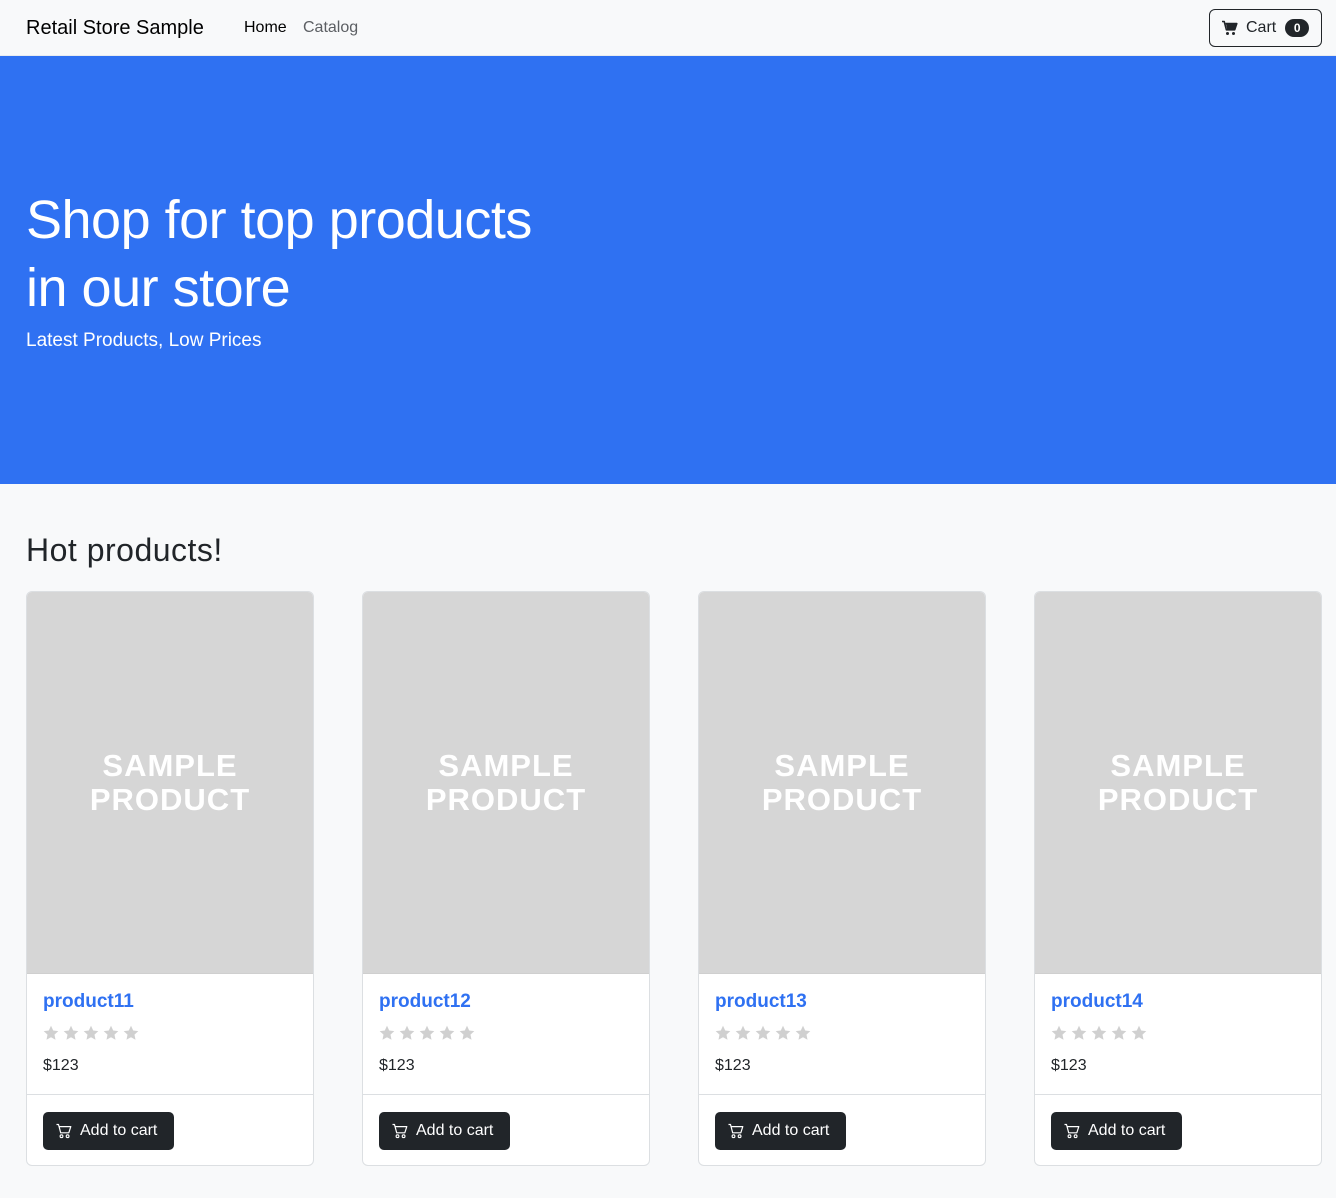  Describe the element at coordinates (761, 1002) in the screenshot. I see `product-name-link: product13` at that location.